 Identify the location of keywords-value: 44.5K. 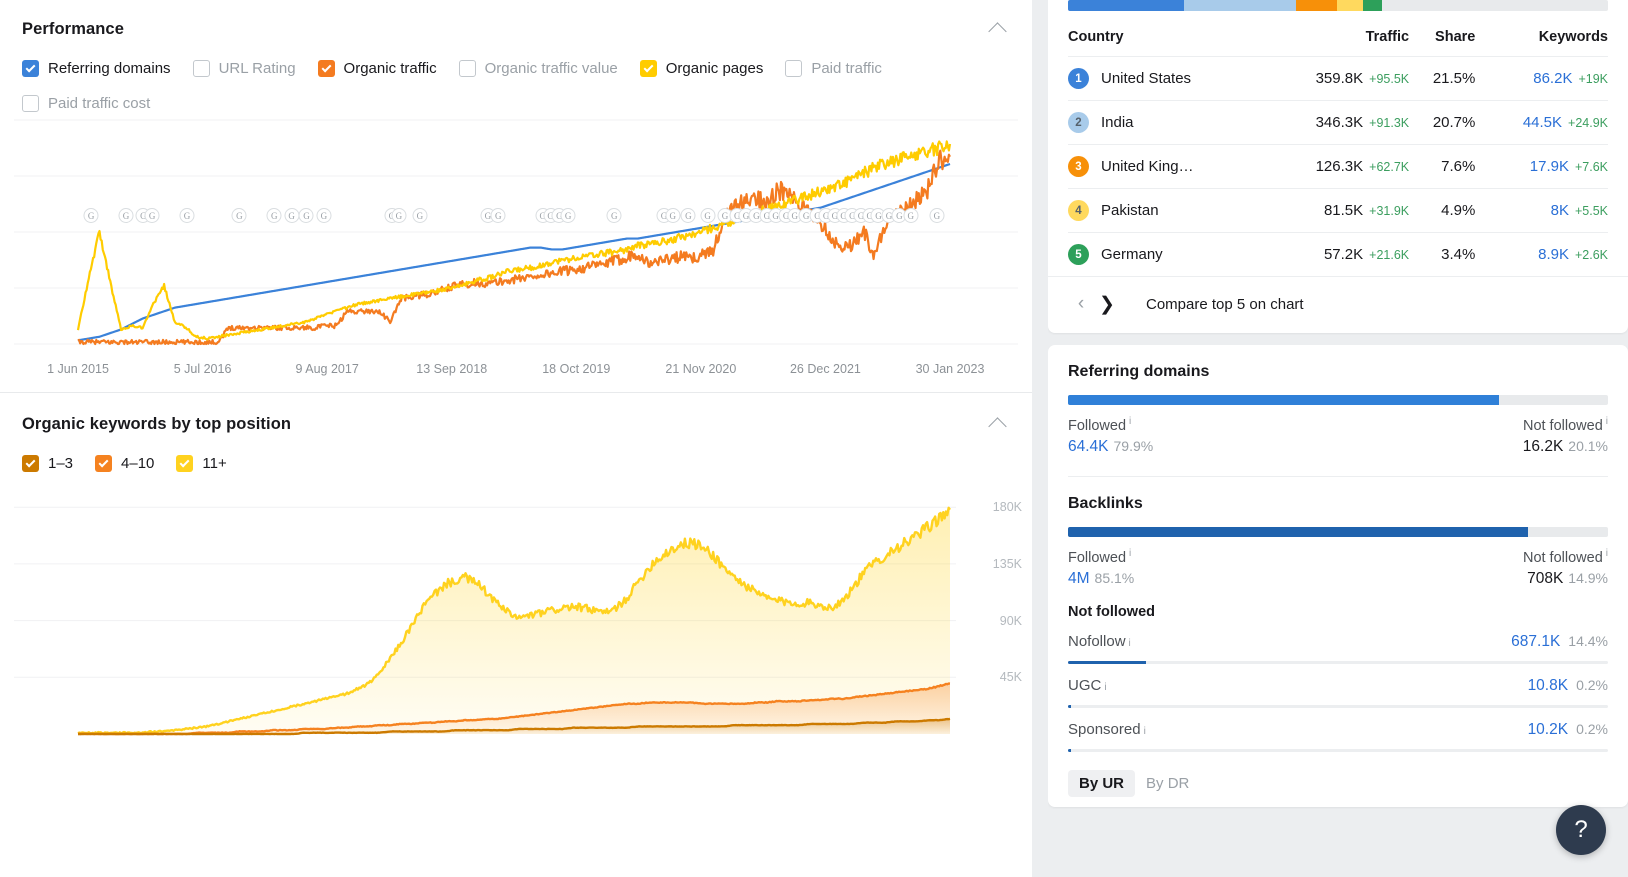
(1542, 122).